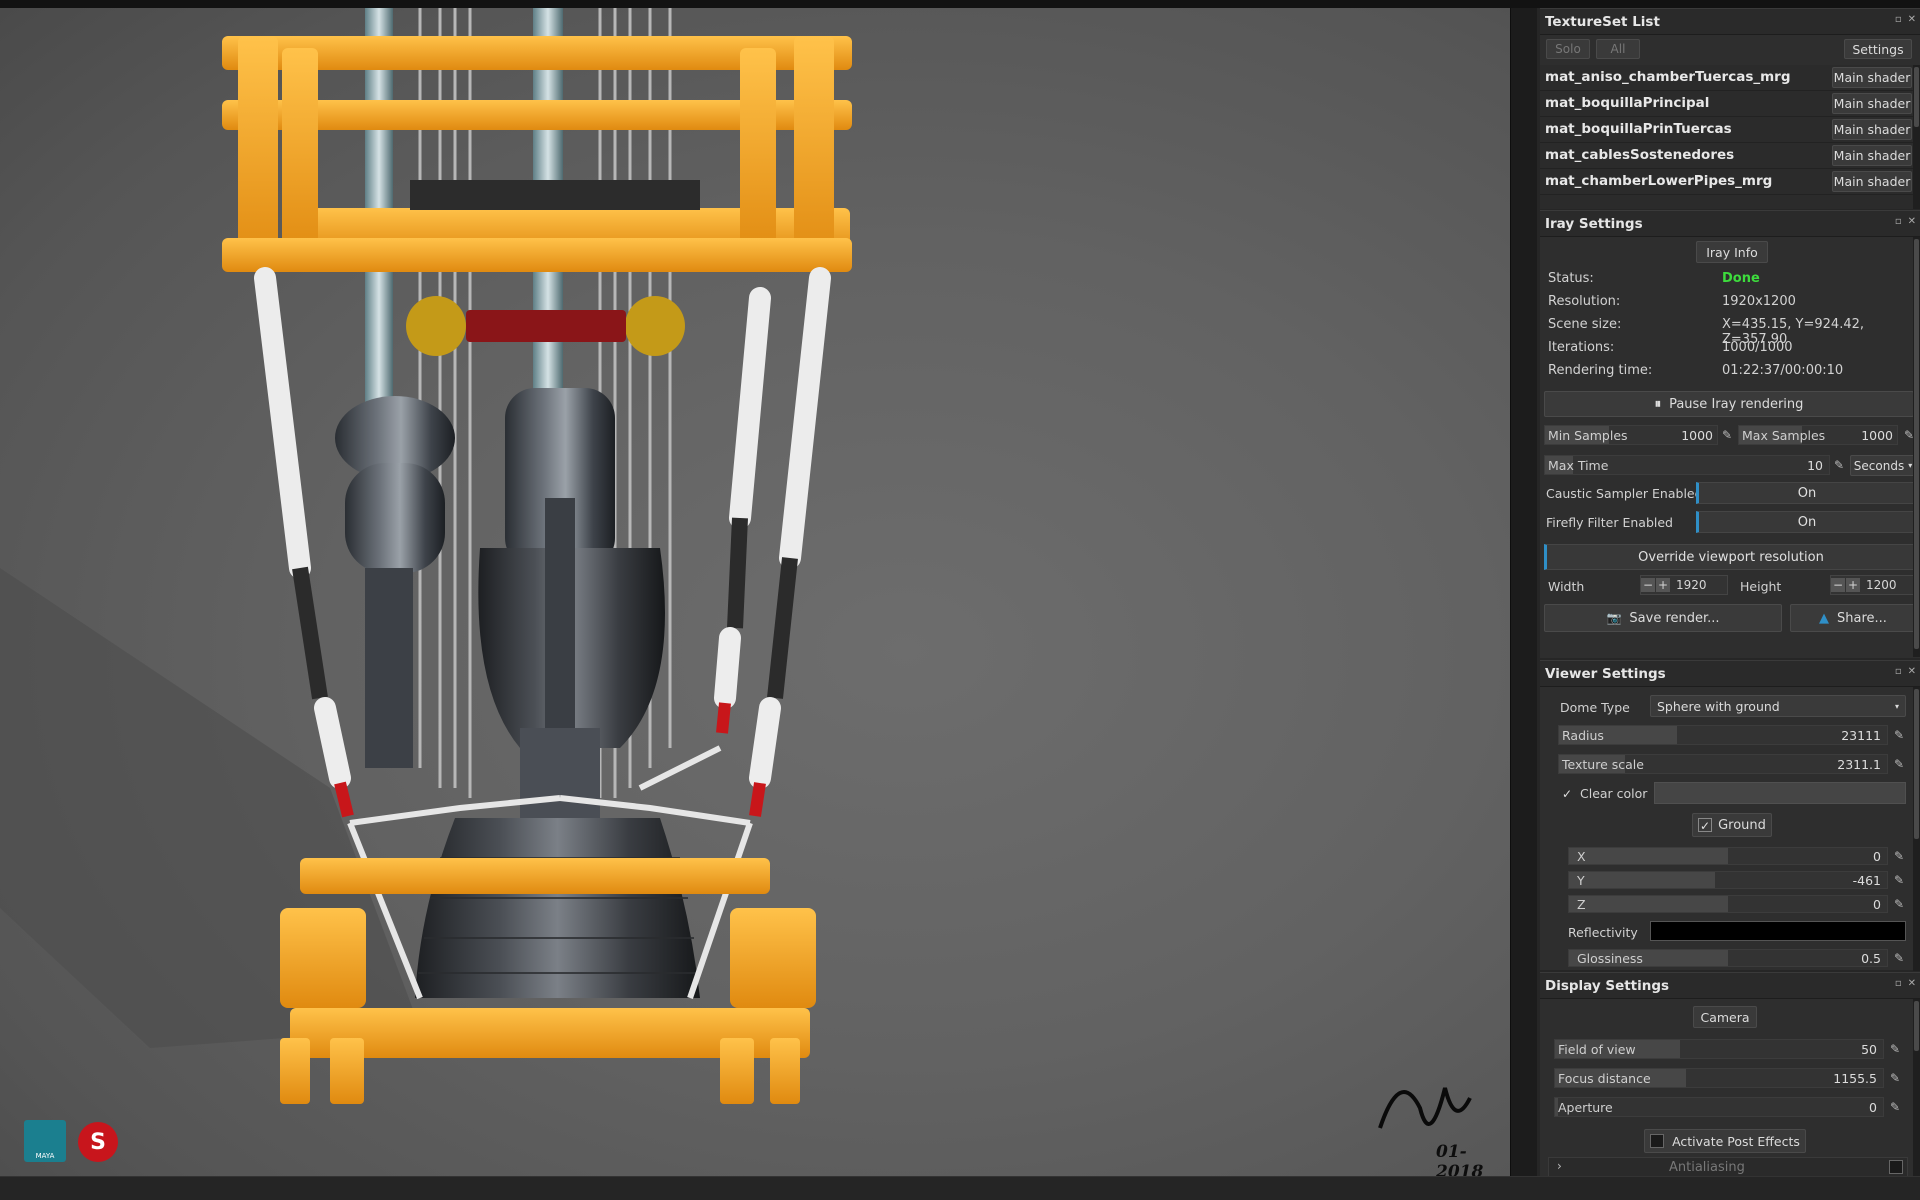  What do you see at coordinates (1567, 794) in the screenshot?
I see `check-icon: ✓` at bounding box center [1567, 794].